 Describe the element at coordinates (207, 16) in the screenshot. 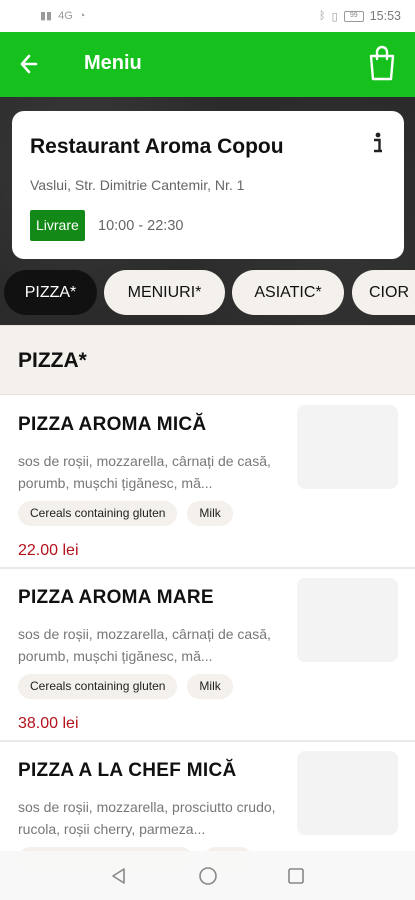

I see `status-bar: ▮▮ 4G ◔ ᛒ ▯ 99 15:53` at that location.